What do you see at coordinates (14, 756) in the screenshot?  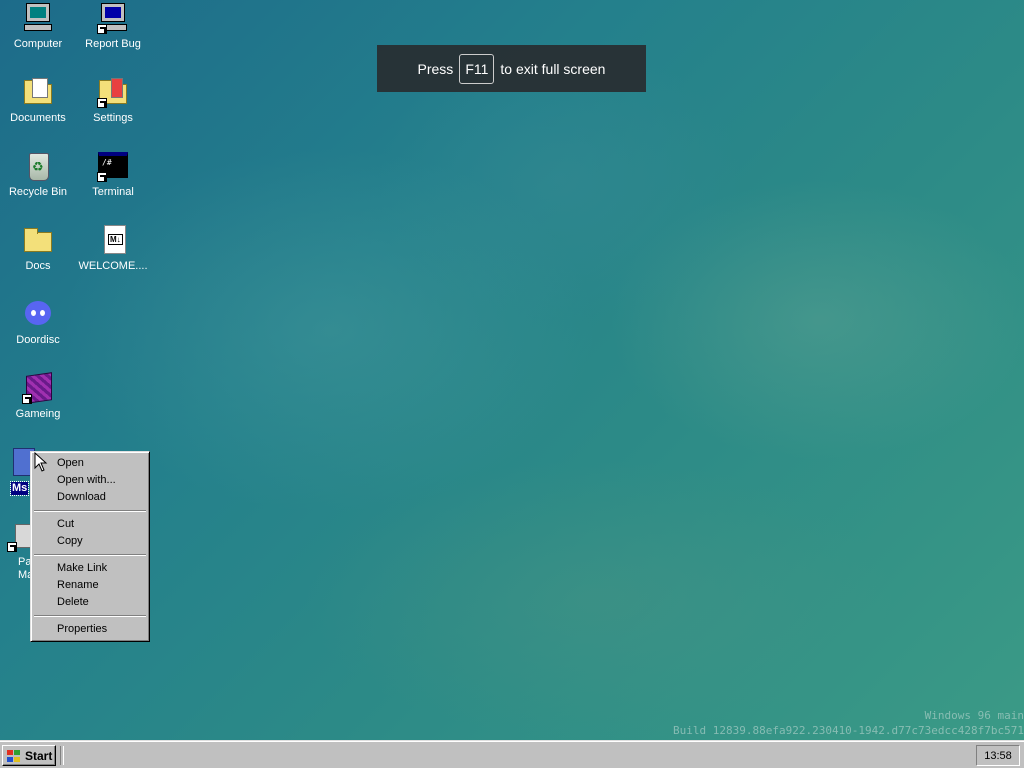 I see `windows-logo-icon` at bounding box center [14, 756].